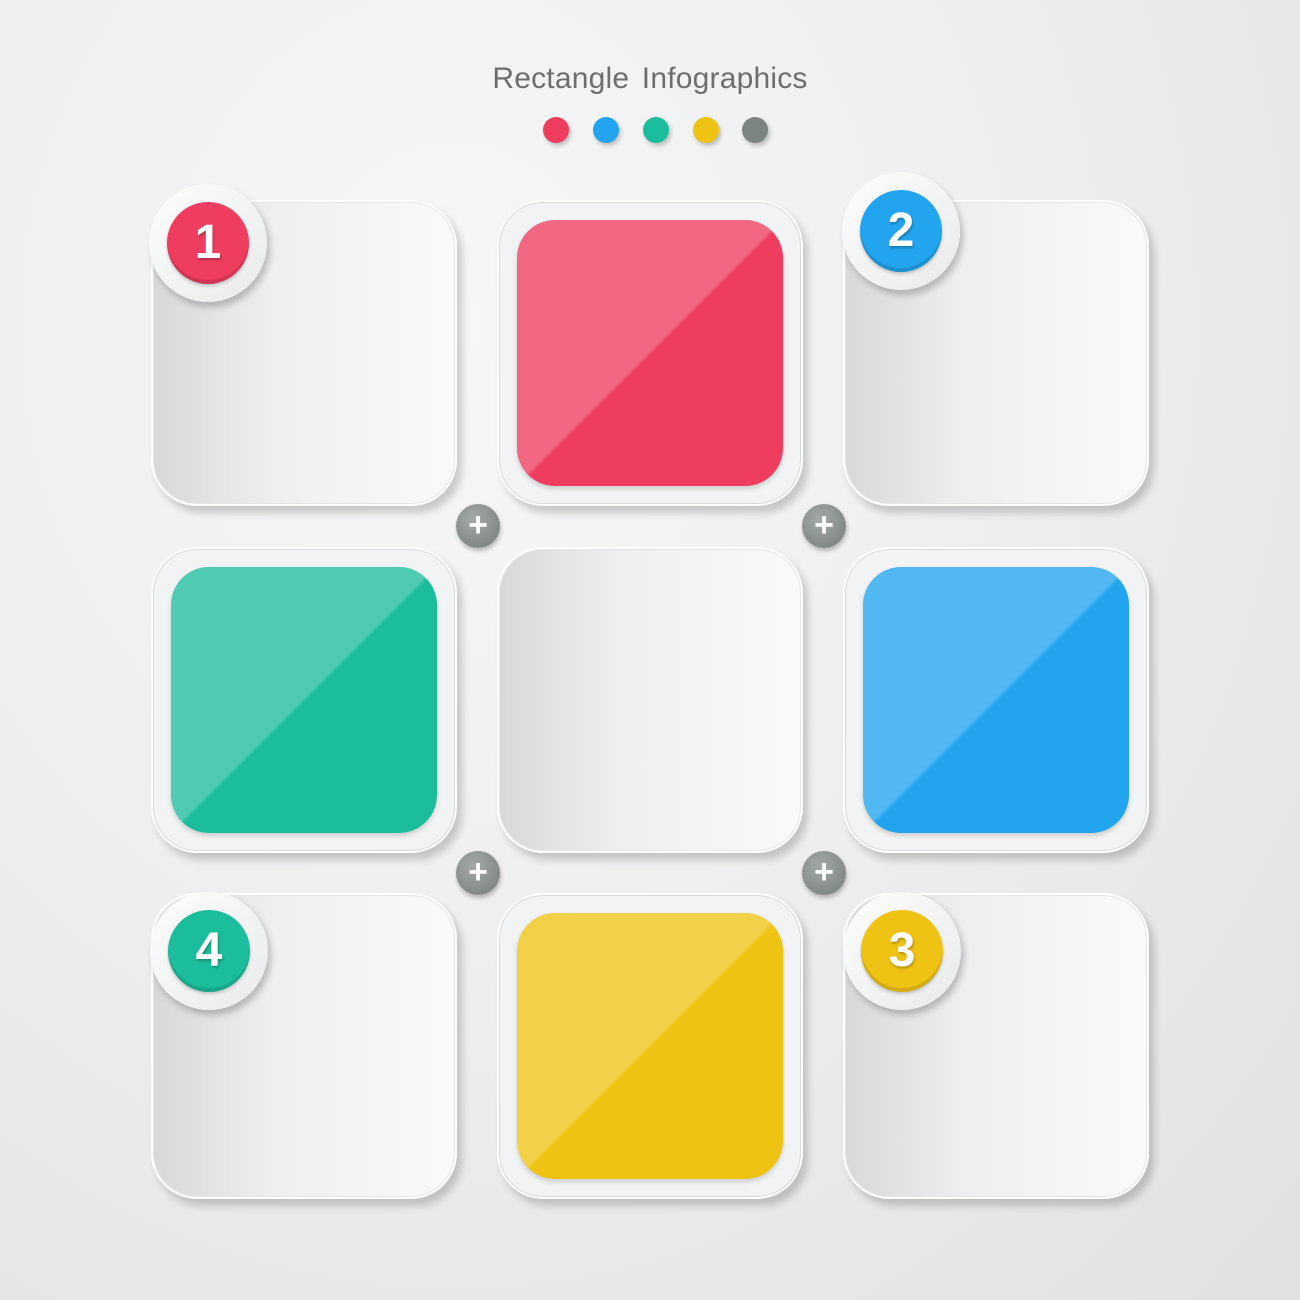 This screenshot has width=1300, height=1300. I want to click on tile-yellow, so click(650, 1046).